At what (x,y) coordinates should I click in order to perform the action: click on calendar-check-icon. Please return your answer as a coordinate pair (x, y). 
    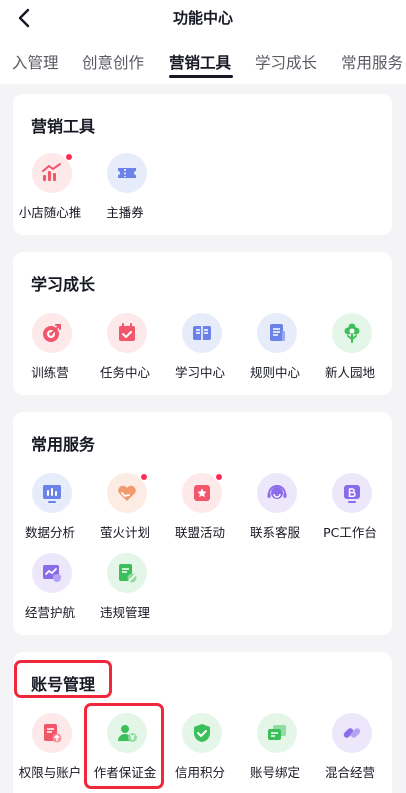
    Looking at the image, I should click on (127, 333).